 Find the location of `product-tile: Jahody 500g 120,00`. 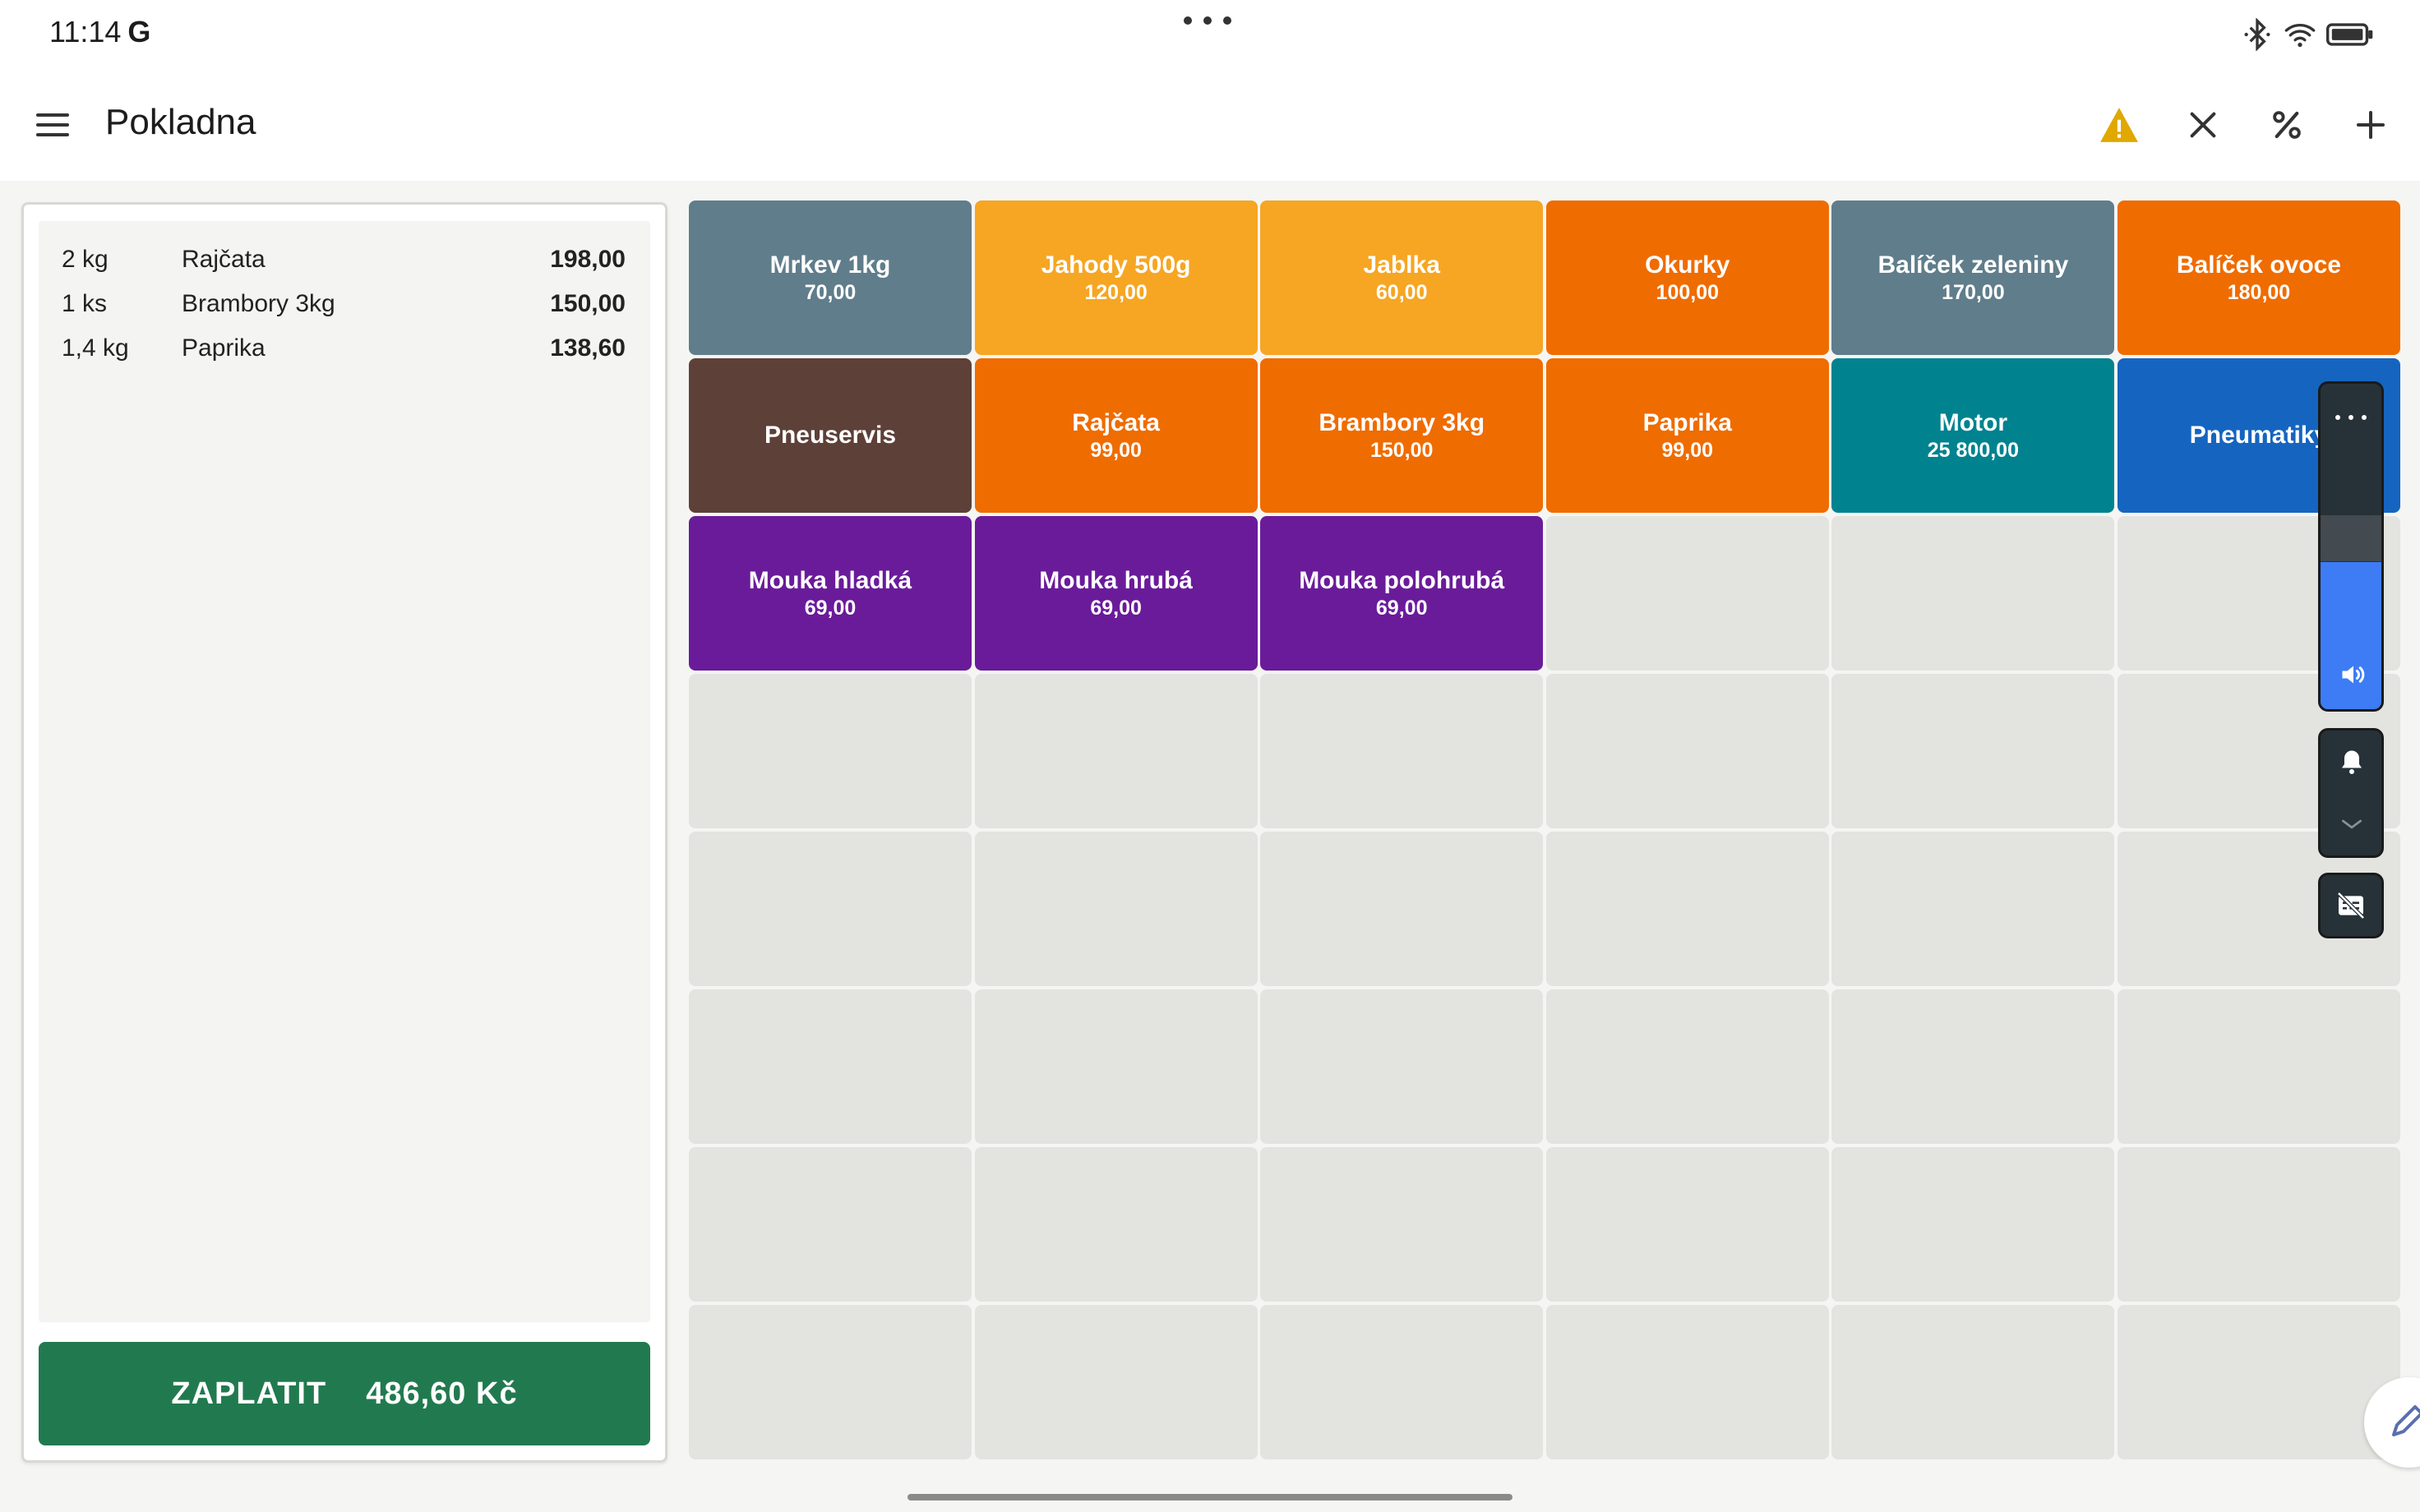

product-tile: Jahody 500g 120,00 is located at coordinates (1116, 278).